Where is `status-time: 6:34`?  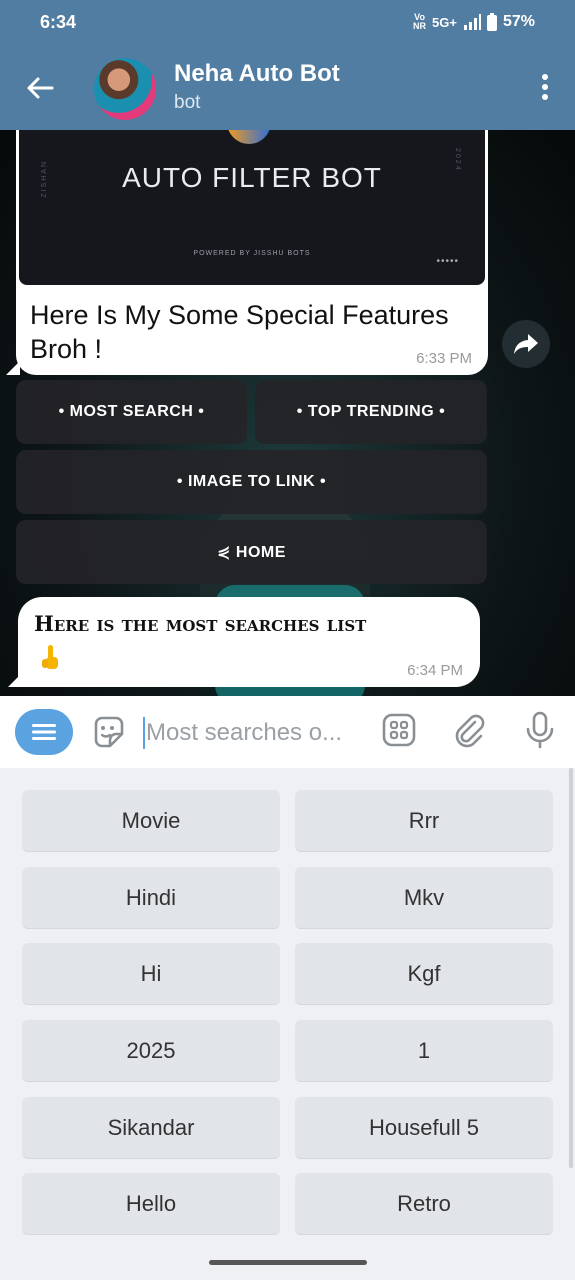
status-time: 6:34 is located at coordinates (58, 22).